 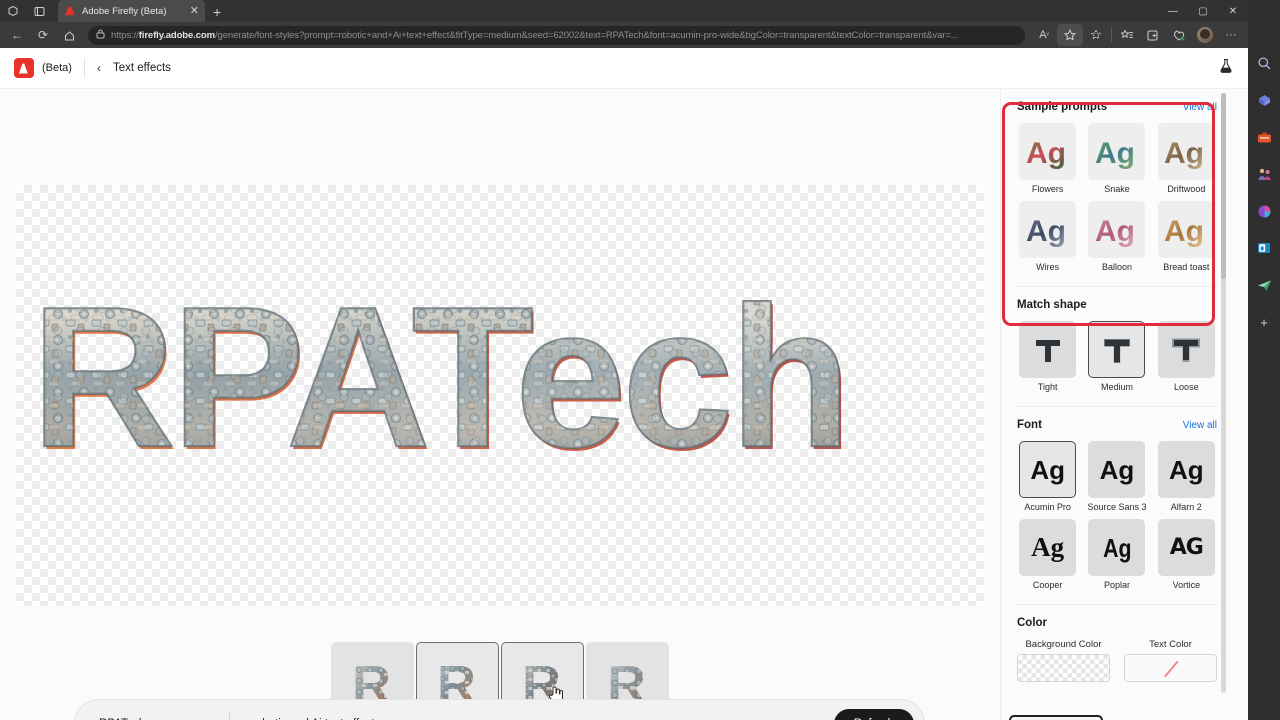 What do you see at coordinates (1186, 507) in the screenshot?
I see `font-label: Alfarn 2` at bounding box center [1186, 507].